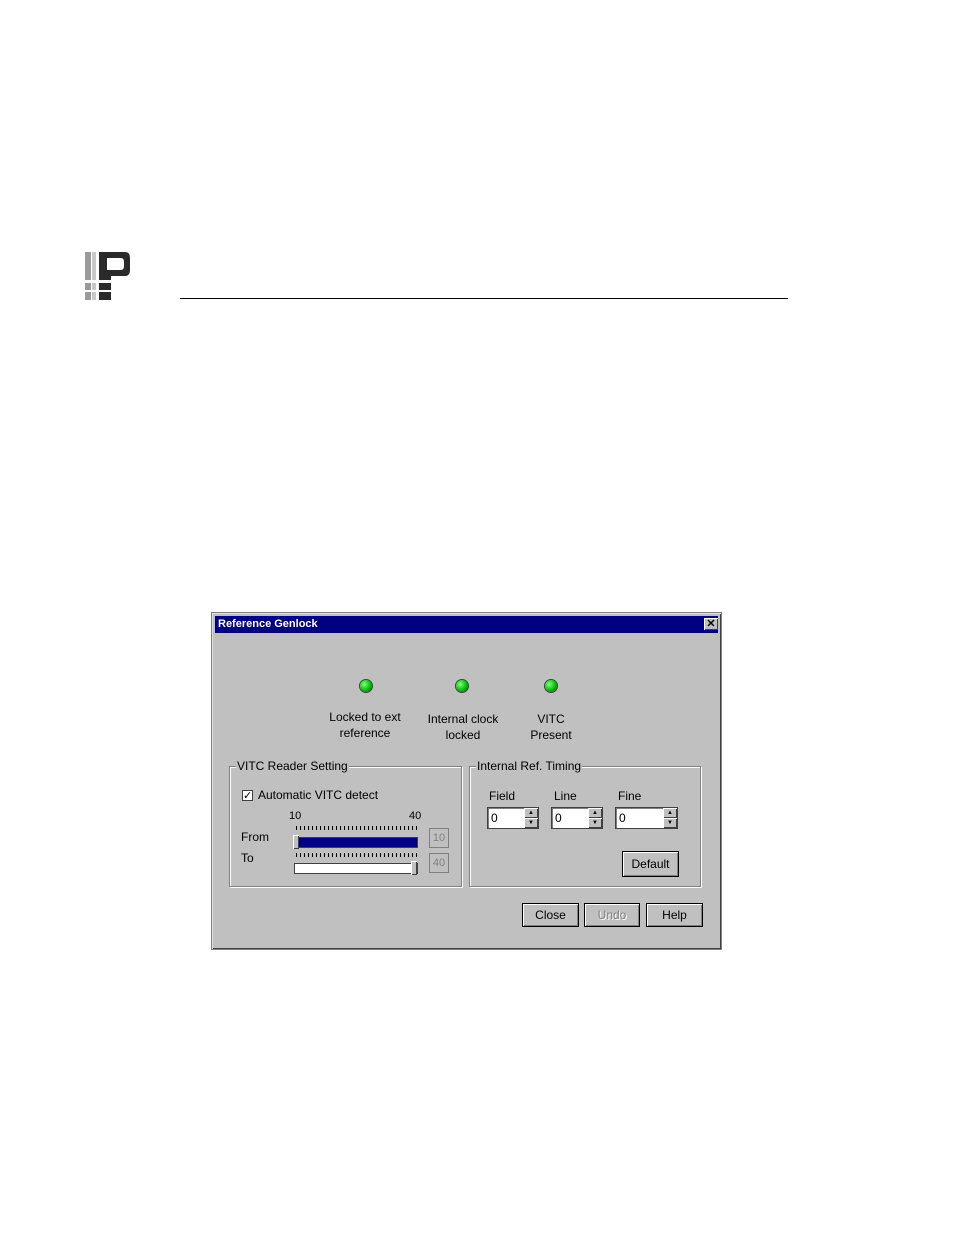 Image resolution: width=954 pixels, height=1235 pixels. I want to click on from-slider-thumb, so click(296, 842).